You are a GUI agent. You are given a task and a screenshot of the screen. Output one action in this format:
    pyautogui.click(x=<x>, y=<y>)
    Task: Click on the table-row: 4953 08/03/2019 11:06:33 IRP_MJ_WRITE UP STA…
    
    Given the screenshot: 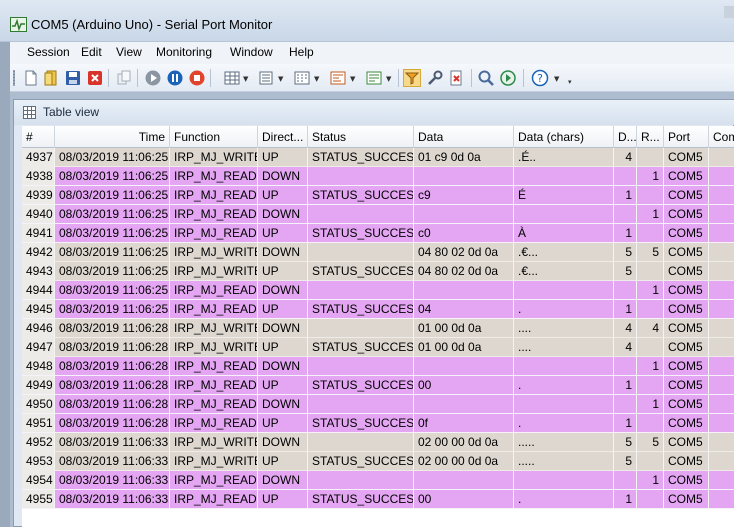 What is the action you would take?
    pyautogui.click(x=378, y=461)
    